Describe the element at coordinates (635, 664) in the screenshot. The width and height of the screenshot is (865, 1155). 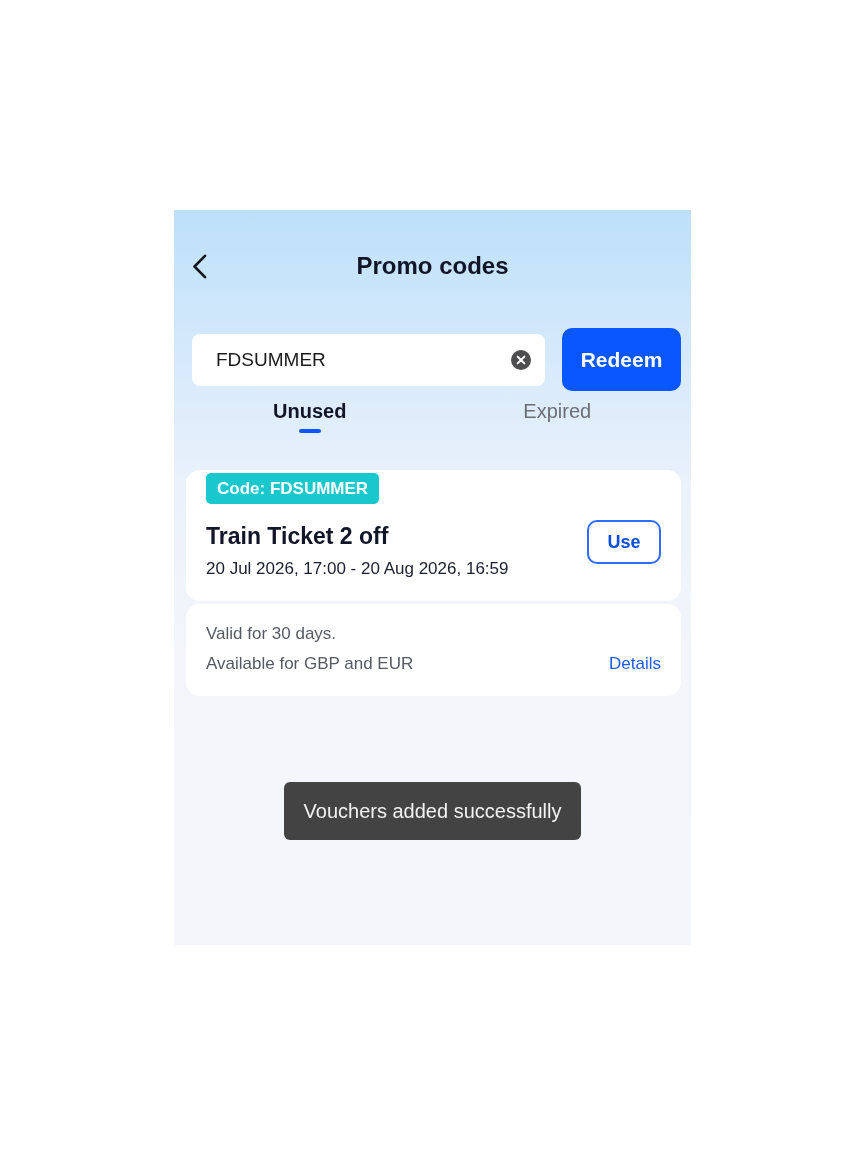
I see `details-link: Details` at that location.